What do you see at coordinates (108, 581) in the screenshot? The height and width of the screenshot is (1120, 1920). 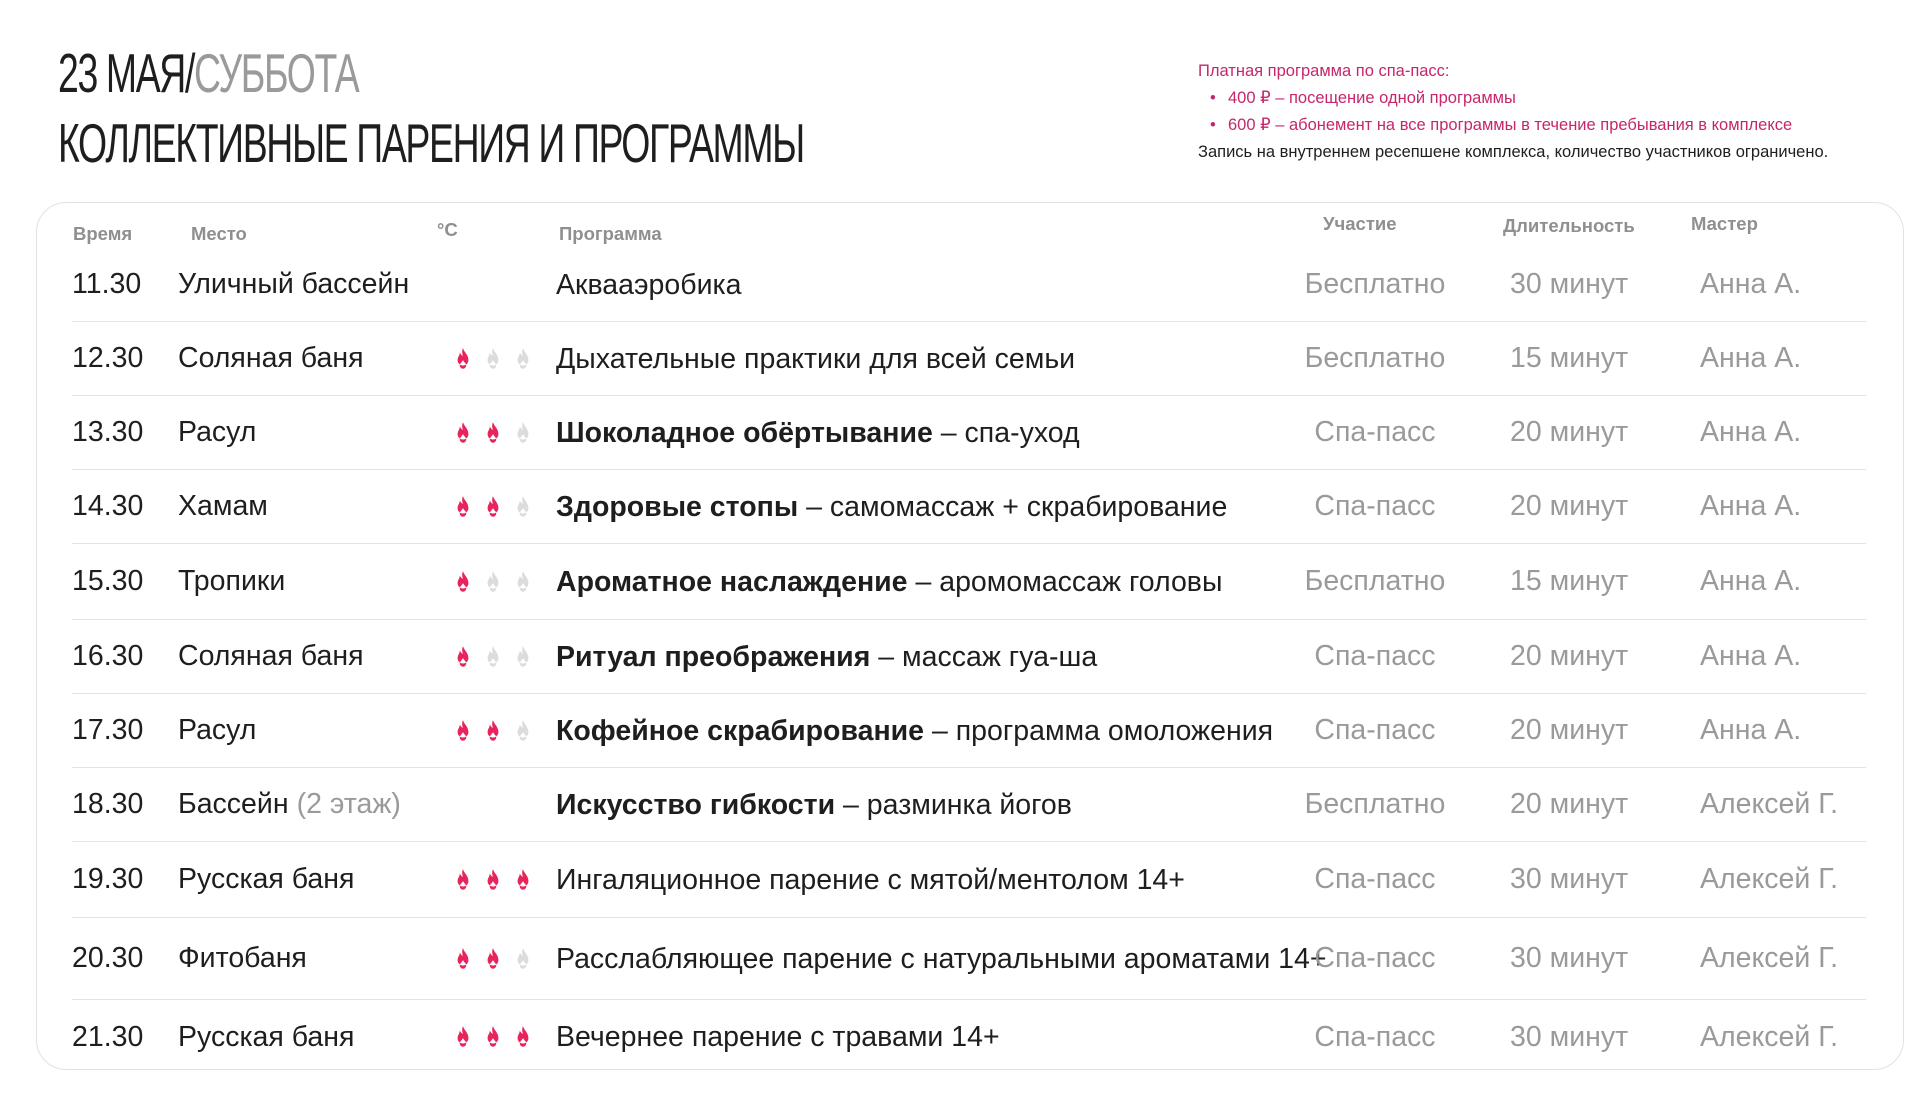 I see `time-cell: 15.30` at bounding box center [108, 581].